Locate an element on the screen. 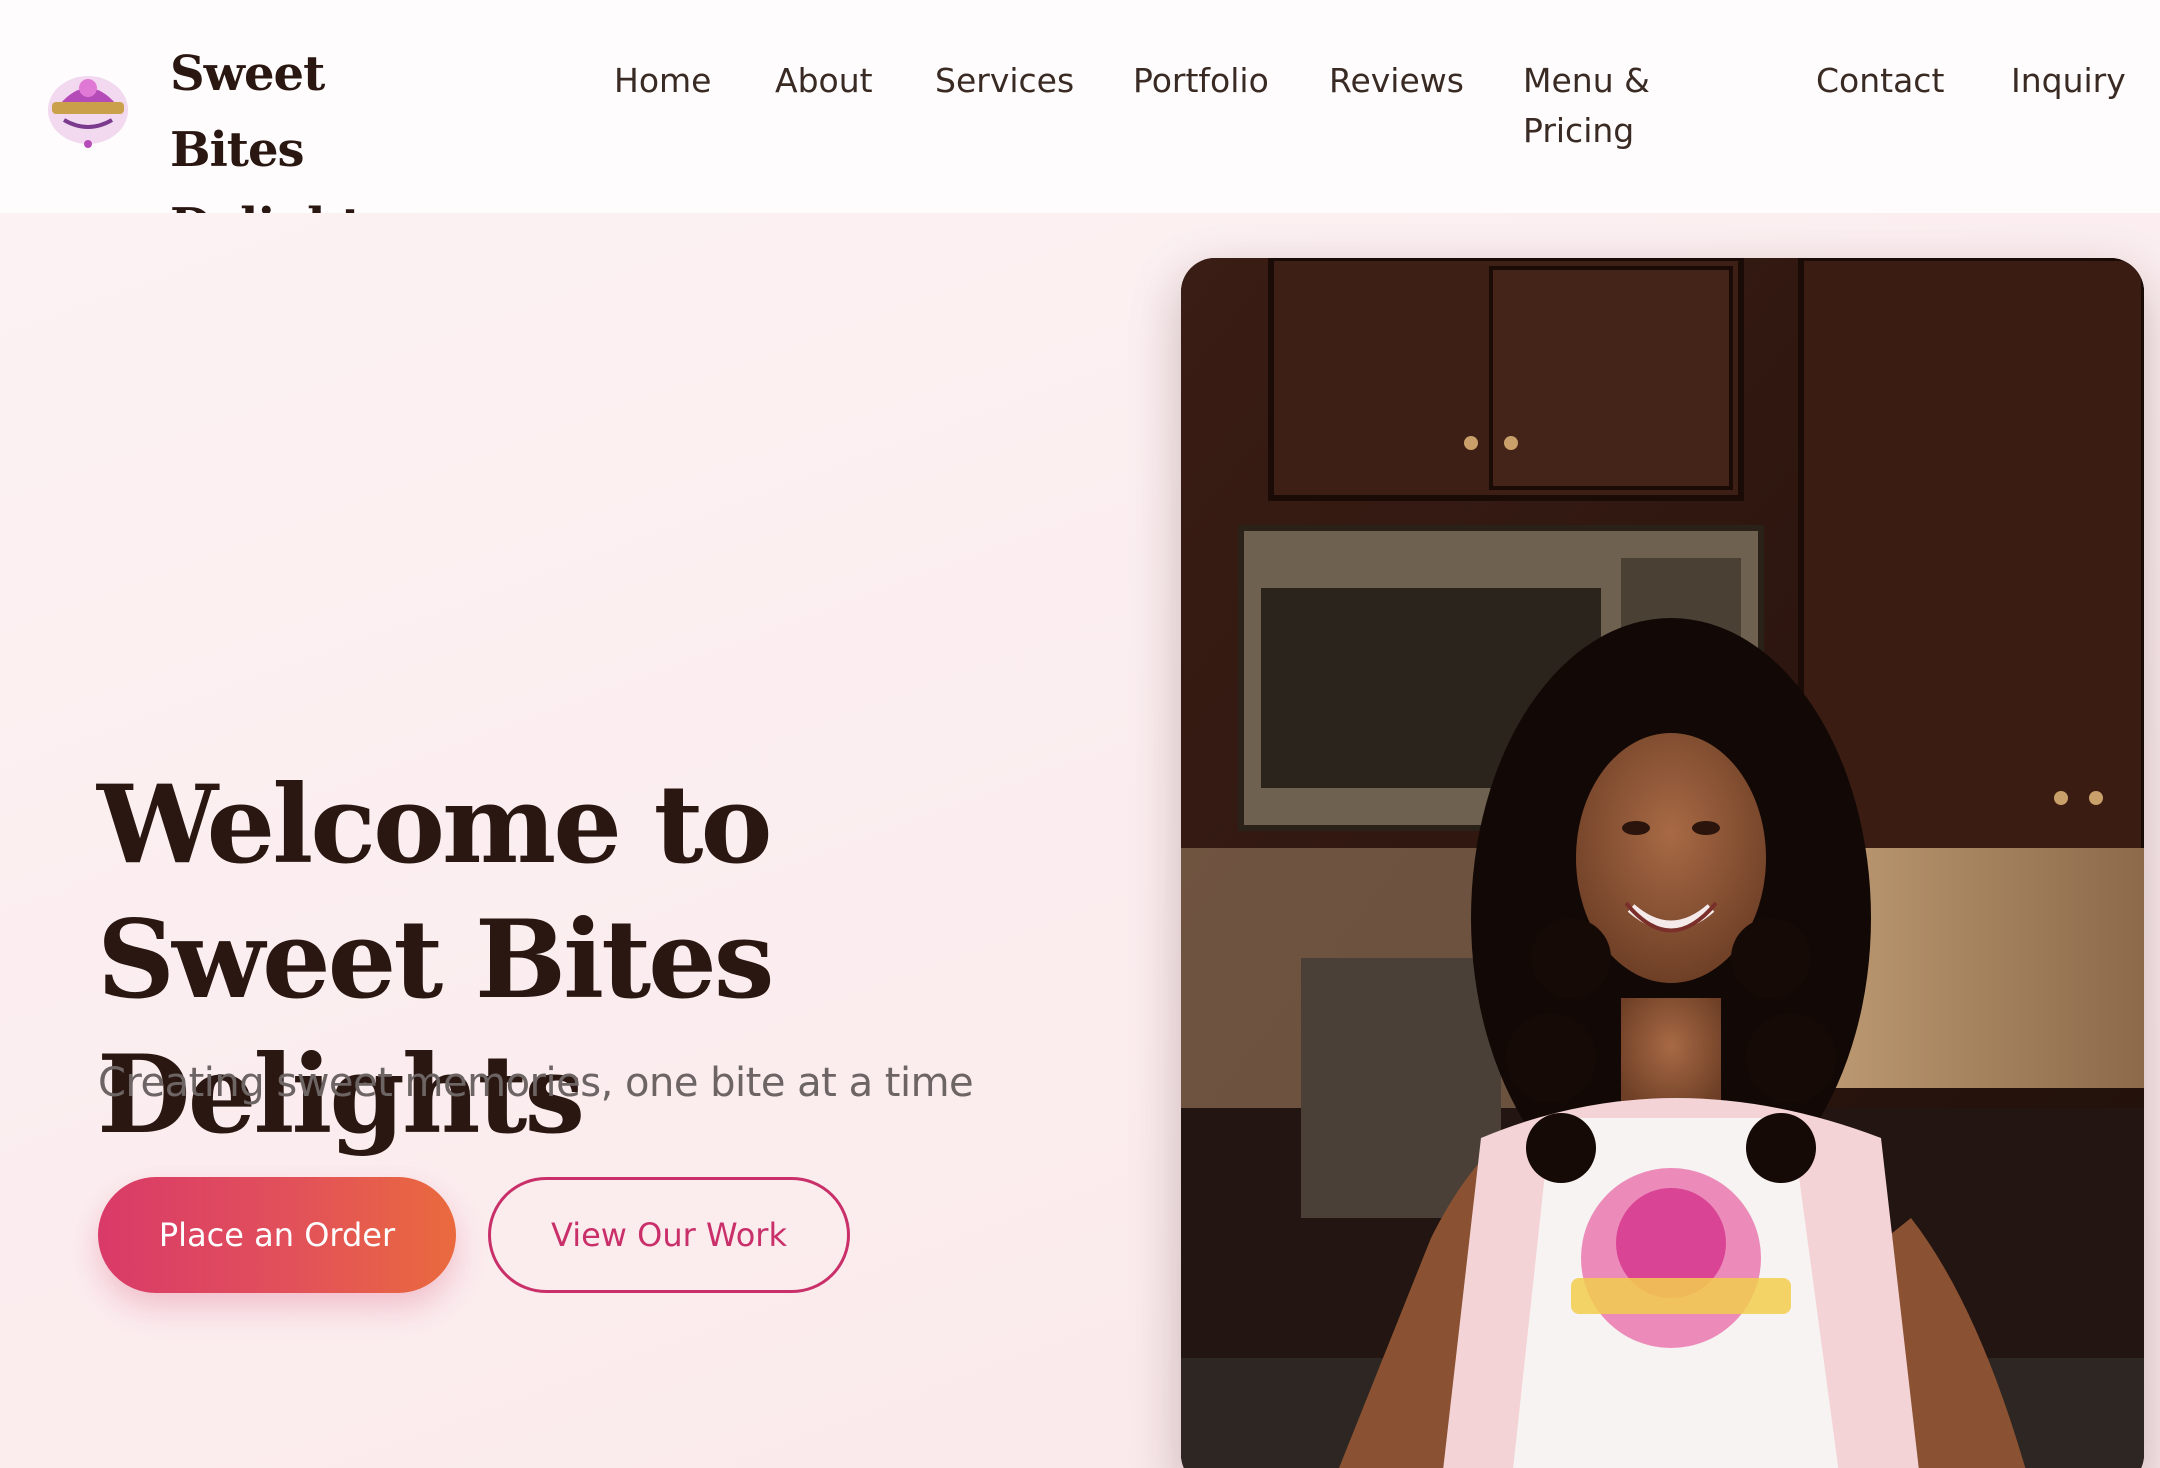 This screenshot has height=1468, width=2160. nav-reviews: Reviews is located at coordinates (1396, 81).